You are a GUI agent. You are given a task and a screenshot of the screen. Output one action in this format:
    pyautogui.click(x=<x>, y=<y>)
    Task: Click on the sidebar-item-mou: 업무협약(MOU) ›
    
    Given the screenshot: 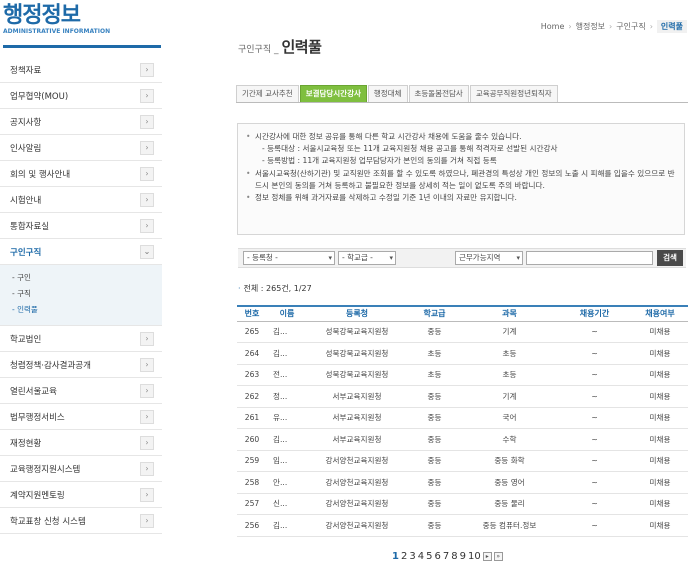 What is the action you would take?
    pyautogui.click(x=81, y=96)
    